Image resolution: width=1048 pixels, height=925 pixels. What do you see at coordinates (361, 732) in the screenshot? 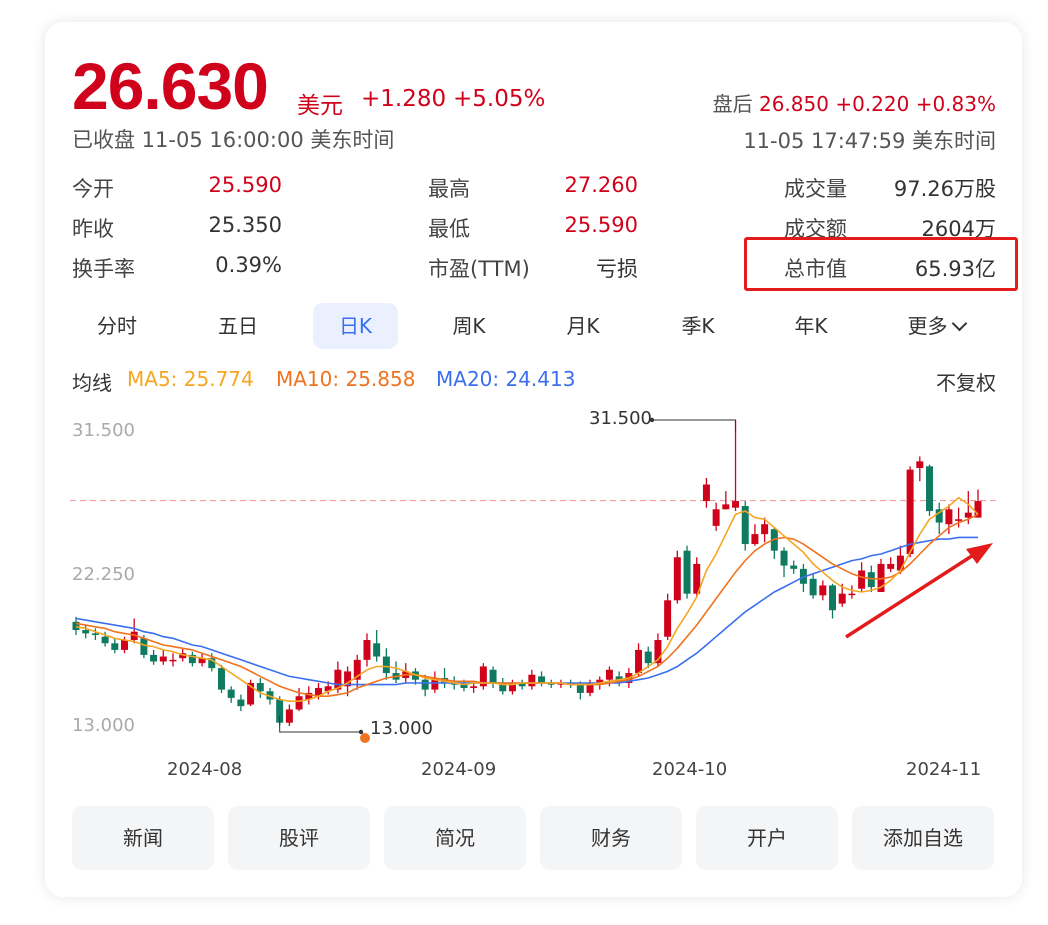
I see `min-leader-dot` at bounding box center [361, 732].